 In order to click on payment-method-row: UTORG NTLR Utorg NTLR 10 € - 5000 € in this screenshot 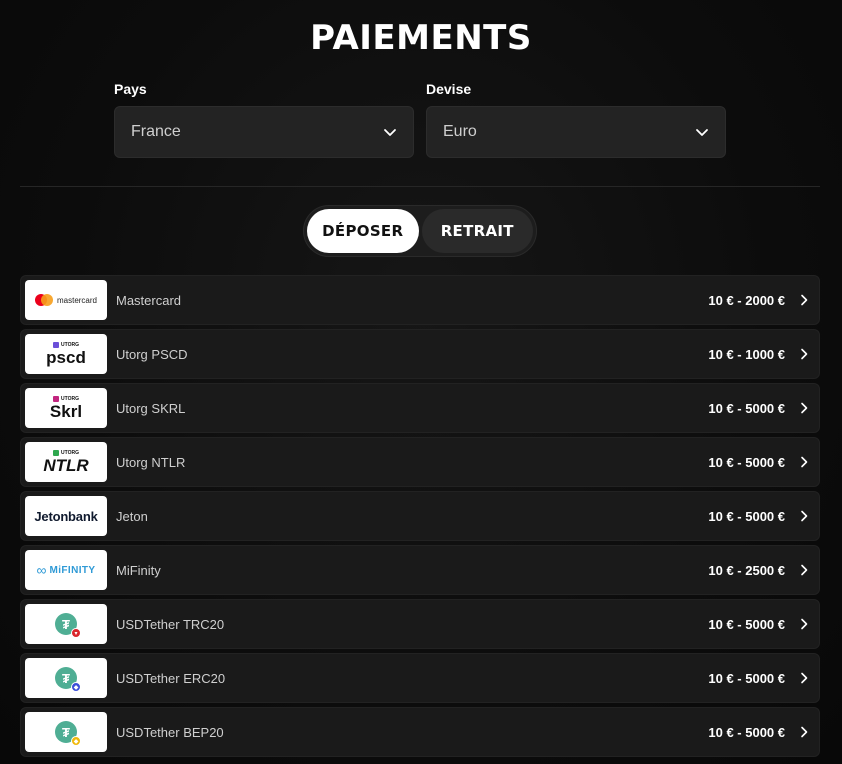, I will do `click(420, 462)`.